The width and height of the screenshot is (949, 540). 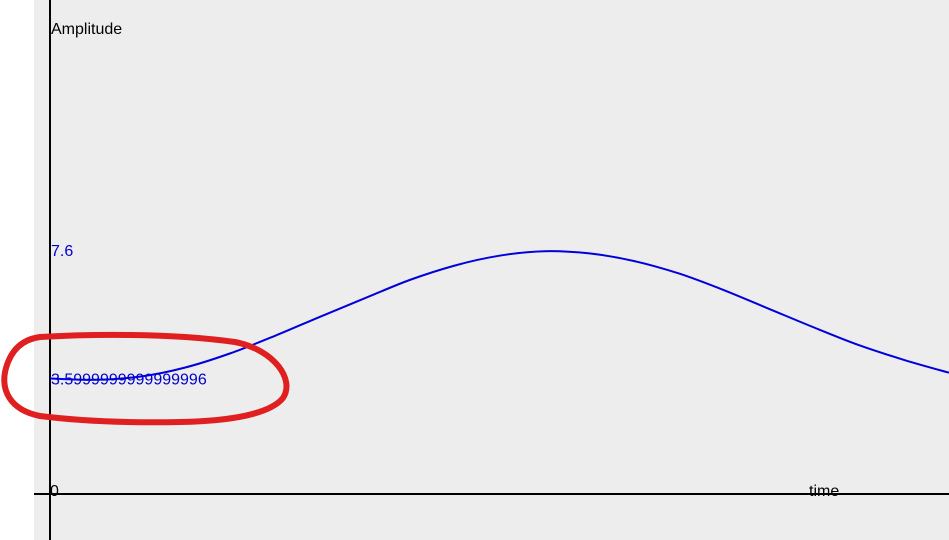 I want to click on x-axis-label: time, so click(x=824, y=491).